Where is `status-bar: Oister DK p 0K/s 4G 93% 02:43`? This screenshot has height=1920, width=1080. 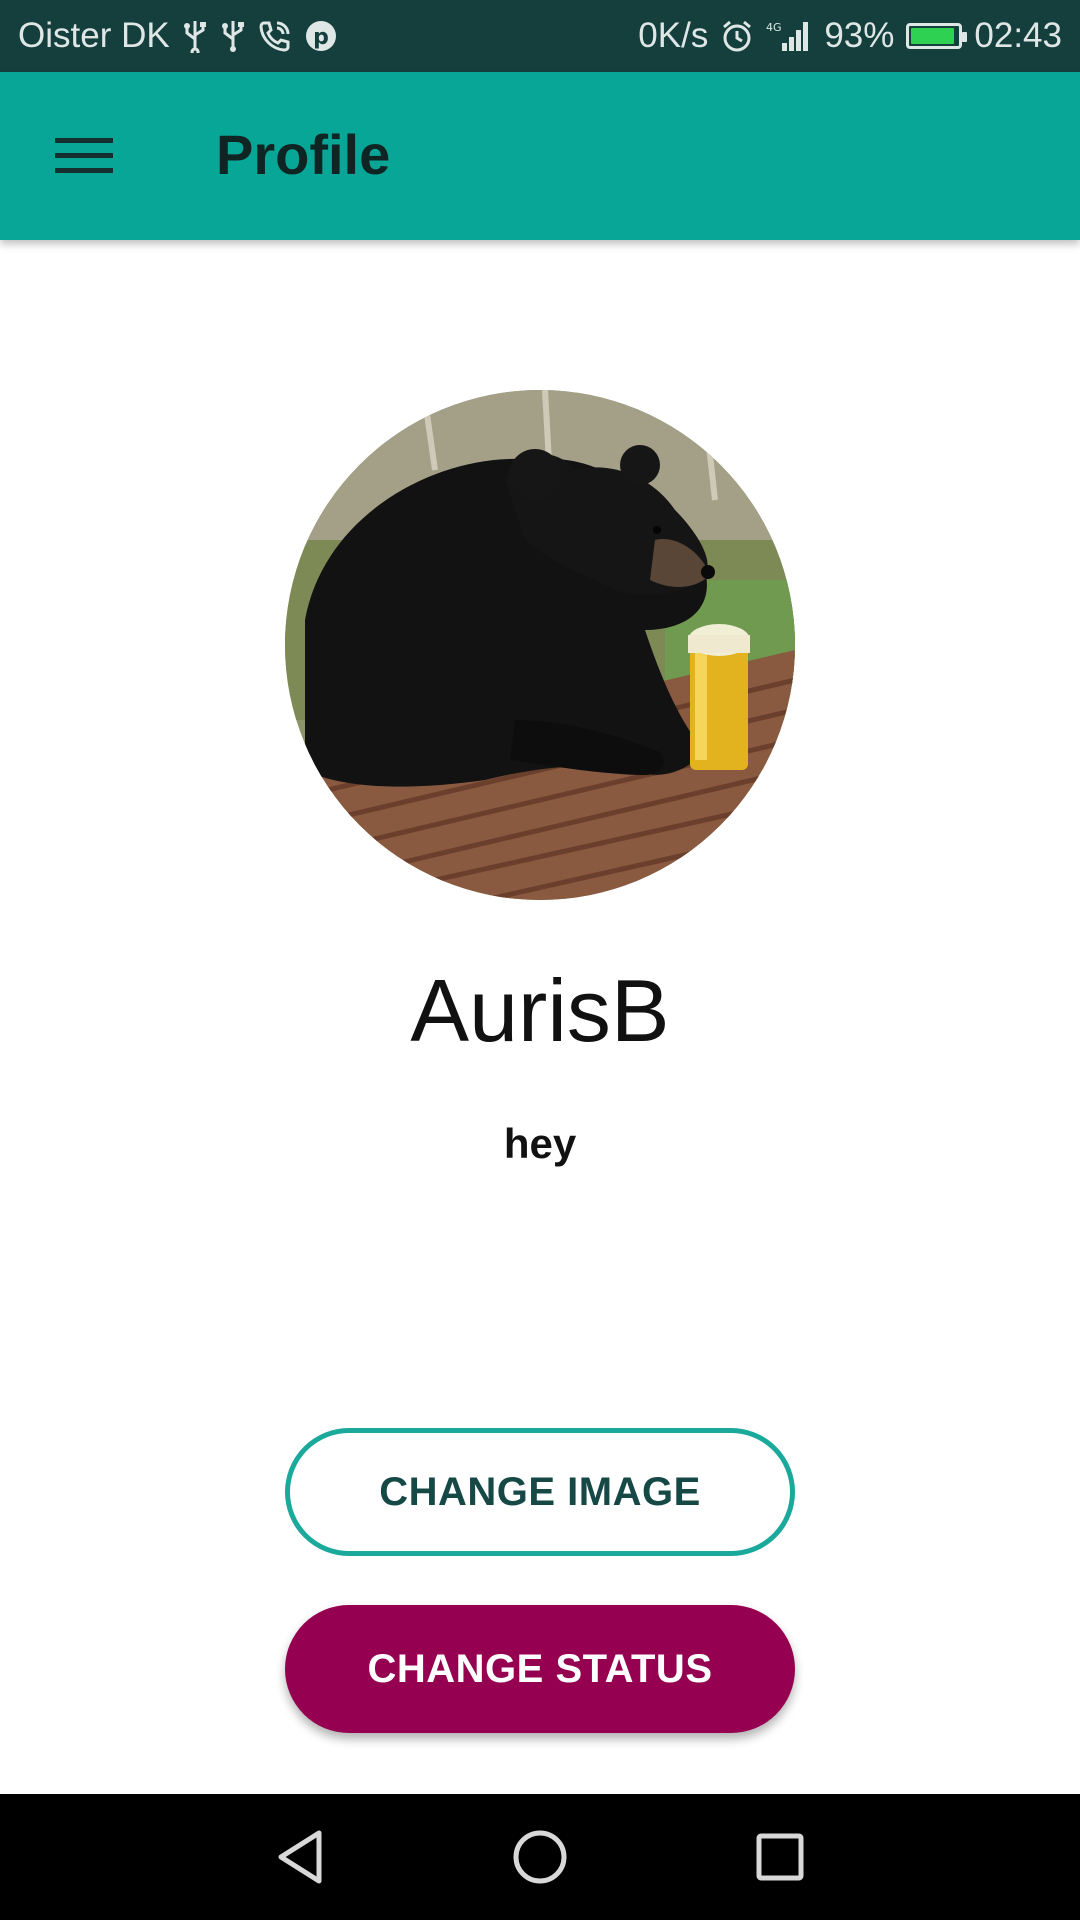 status-bar: Oister DK p 0K/s 4G 93% 02:43 is located at coordinates (540, 36).